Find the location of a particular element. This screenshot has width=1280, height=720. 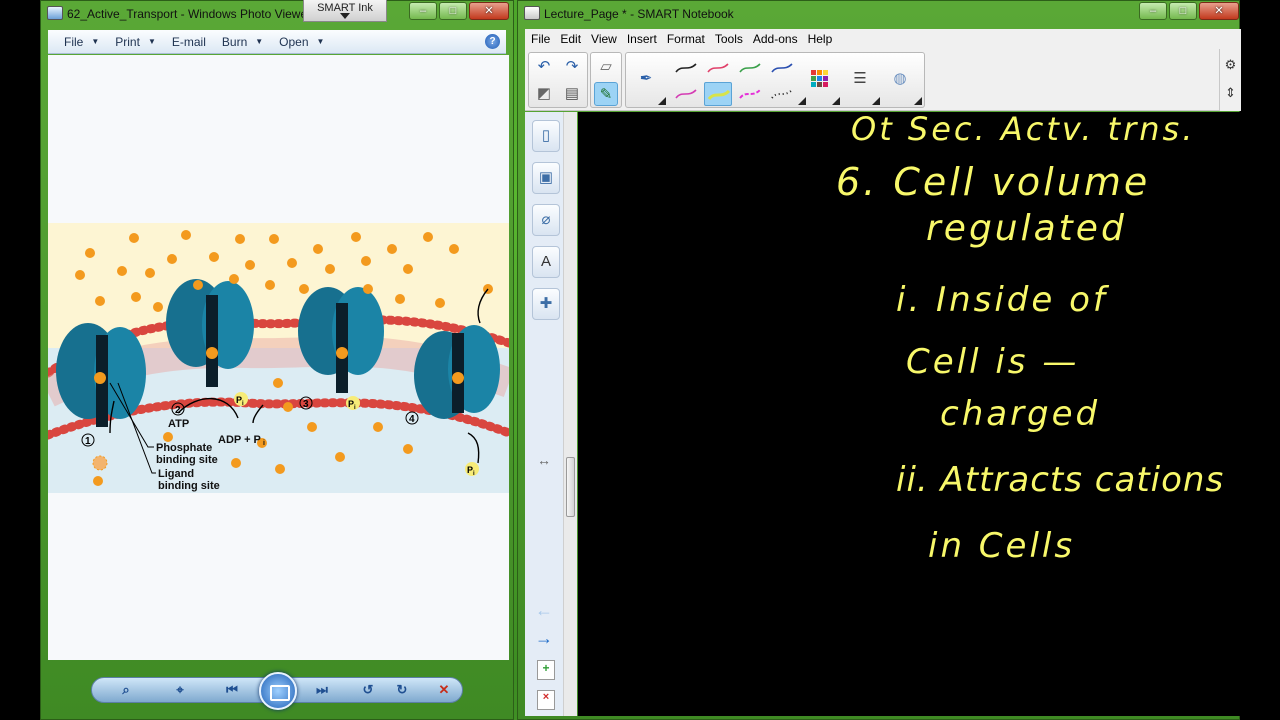

rotate-counterclockwise-icon: ↺ is located at coordinates (368, 690).